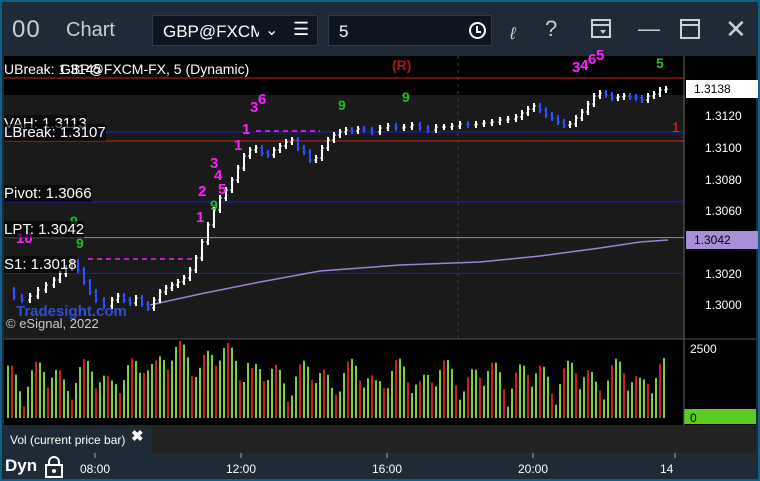 This screenshot has height=481, width=760. What do you see at coordinates (155, 69) in the screenshot?
I see `chart-info-label: GBP@FXCM-FX, 5 (Dynamic)` at bounding box center [155, 69].